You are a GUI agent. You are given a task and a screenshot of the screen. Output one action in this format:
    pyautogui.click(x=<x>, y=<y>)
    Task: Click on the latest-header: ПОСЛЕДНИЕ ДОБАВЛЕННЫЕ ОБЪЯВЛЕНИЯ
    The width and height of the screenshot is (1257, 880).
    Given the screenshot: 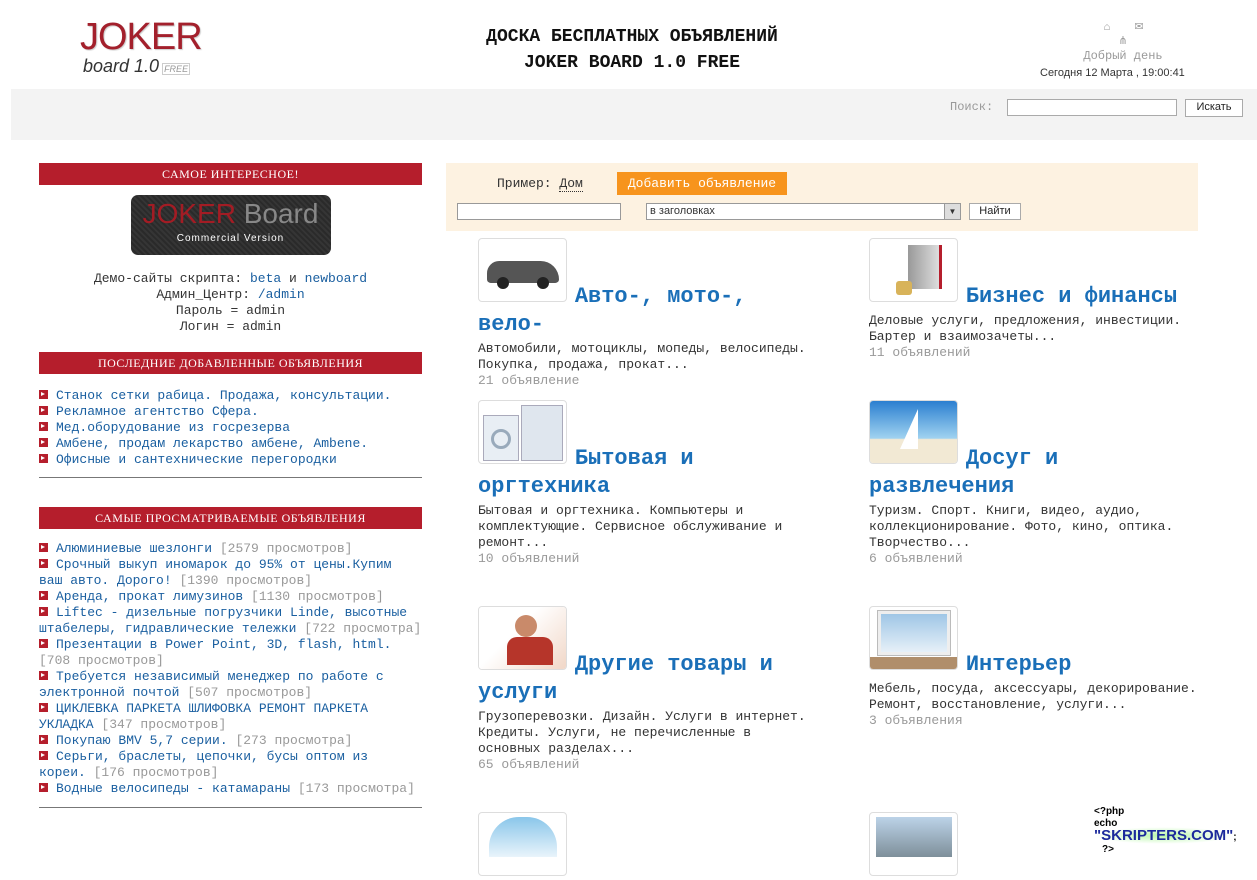 What is the action you would take?
    pyautogui.click(x=230, y=363)
    